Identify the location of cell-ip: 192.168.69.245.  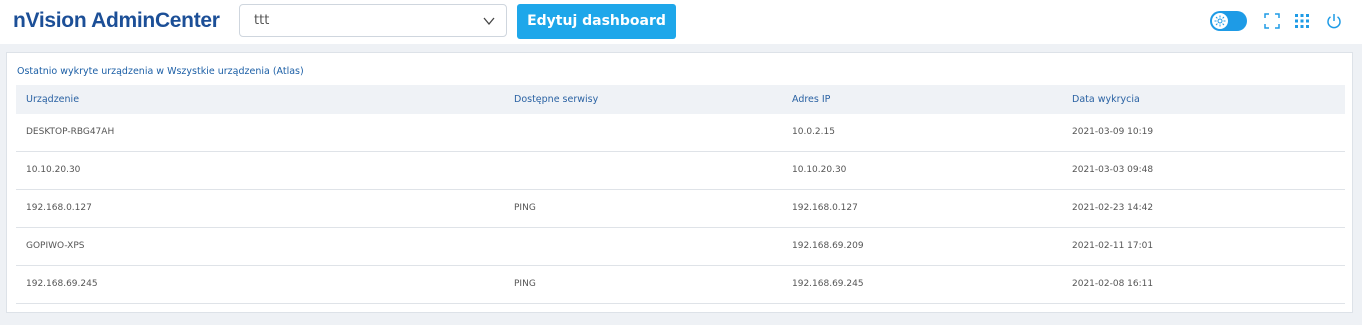
(828, 284).